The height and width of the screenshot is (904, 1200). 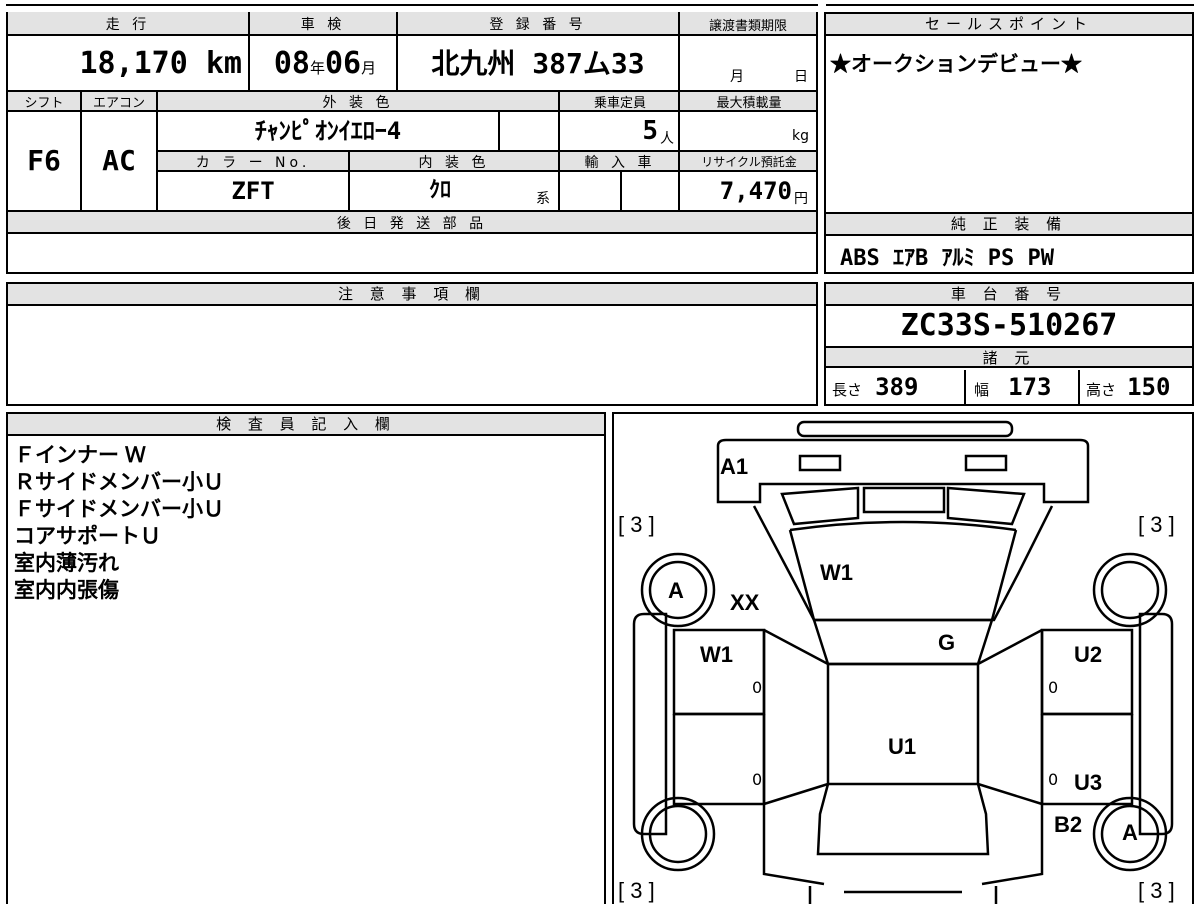 What do you see at coordinates (636, 890) in the screenshot?
I see `tire-mark-rear-left: [ 3 ]` at bounding box center [636, 890].